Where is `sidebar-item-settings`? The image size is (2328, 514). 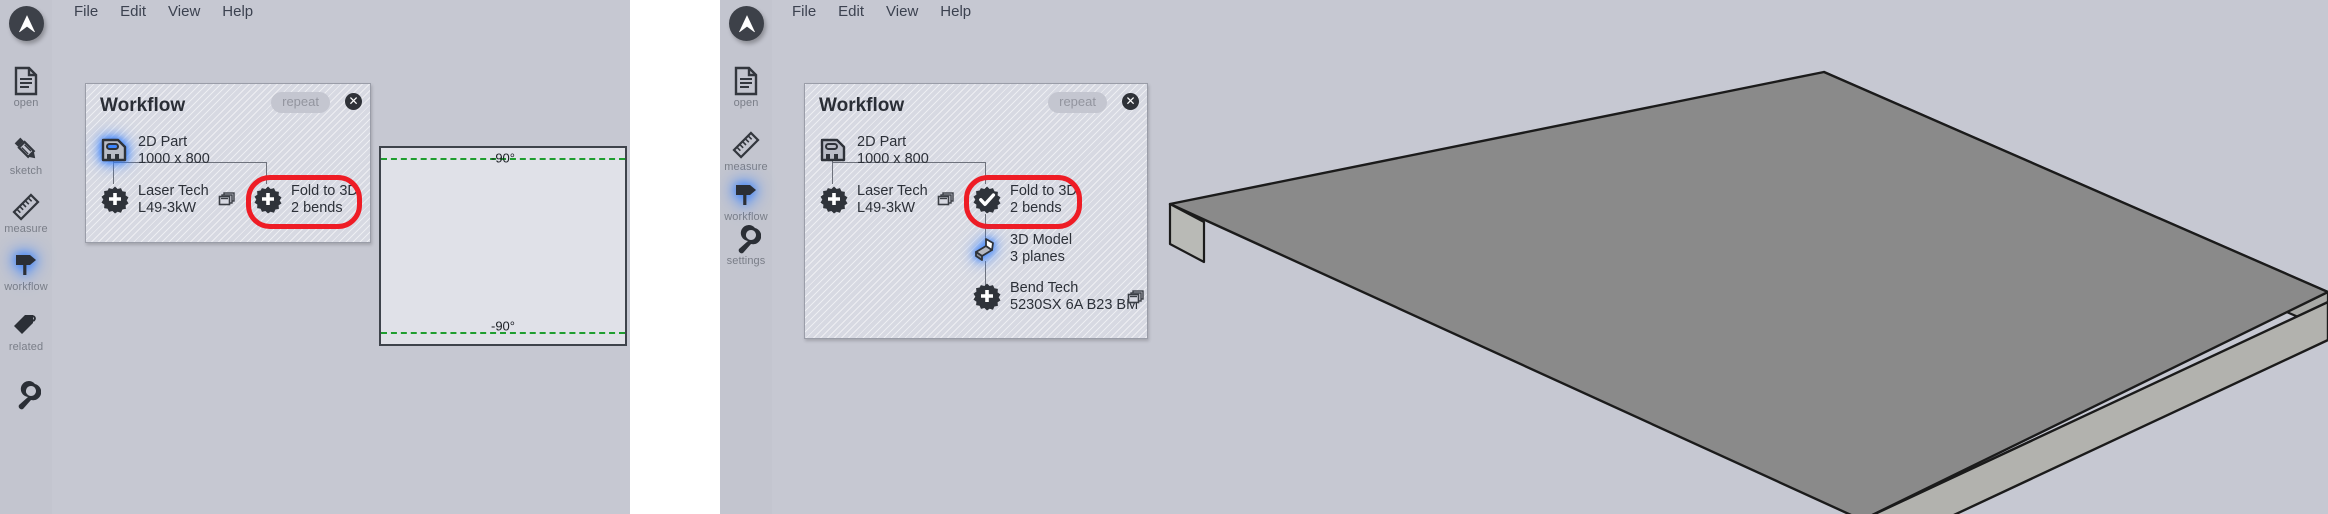 sidebar-item-settings is located at coordinates (26, 395).